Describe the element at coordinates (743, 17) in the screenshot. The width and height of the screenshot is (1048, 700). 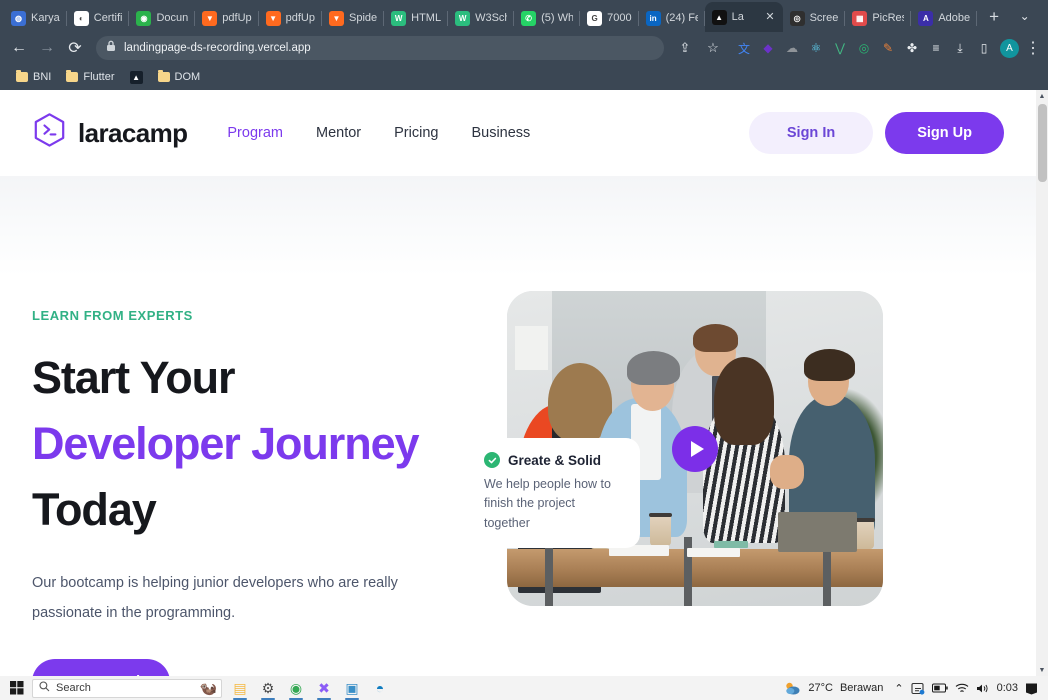
I see `browser-tab-active: ▲ La ✕` at that location.